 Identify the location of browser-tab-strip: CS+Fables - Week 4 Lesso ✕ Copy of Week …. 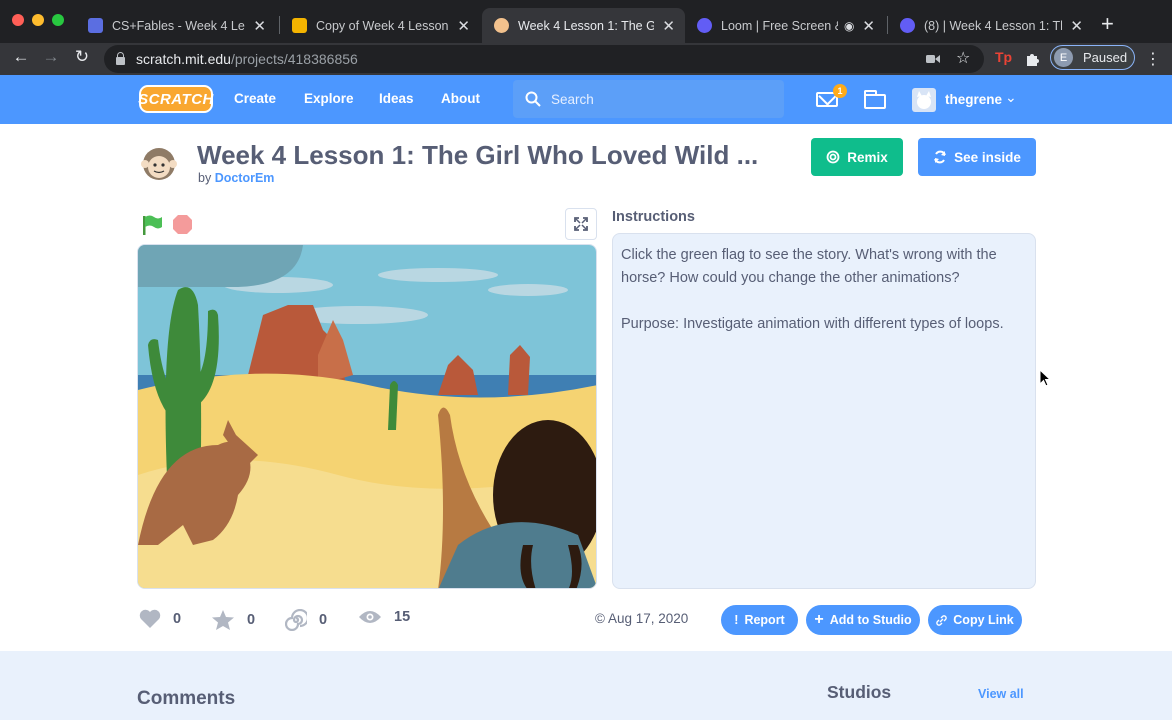
(586, 21).